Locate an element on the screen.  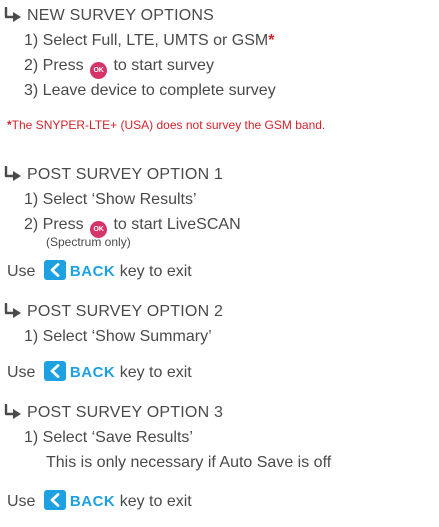
new-survey-step-1: 1) Select Full, LTE, UMTS or GSM* is located at coordinates (149, 41).